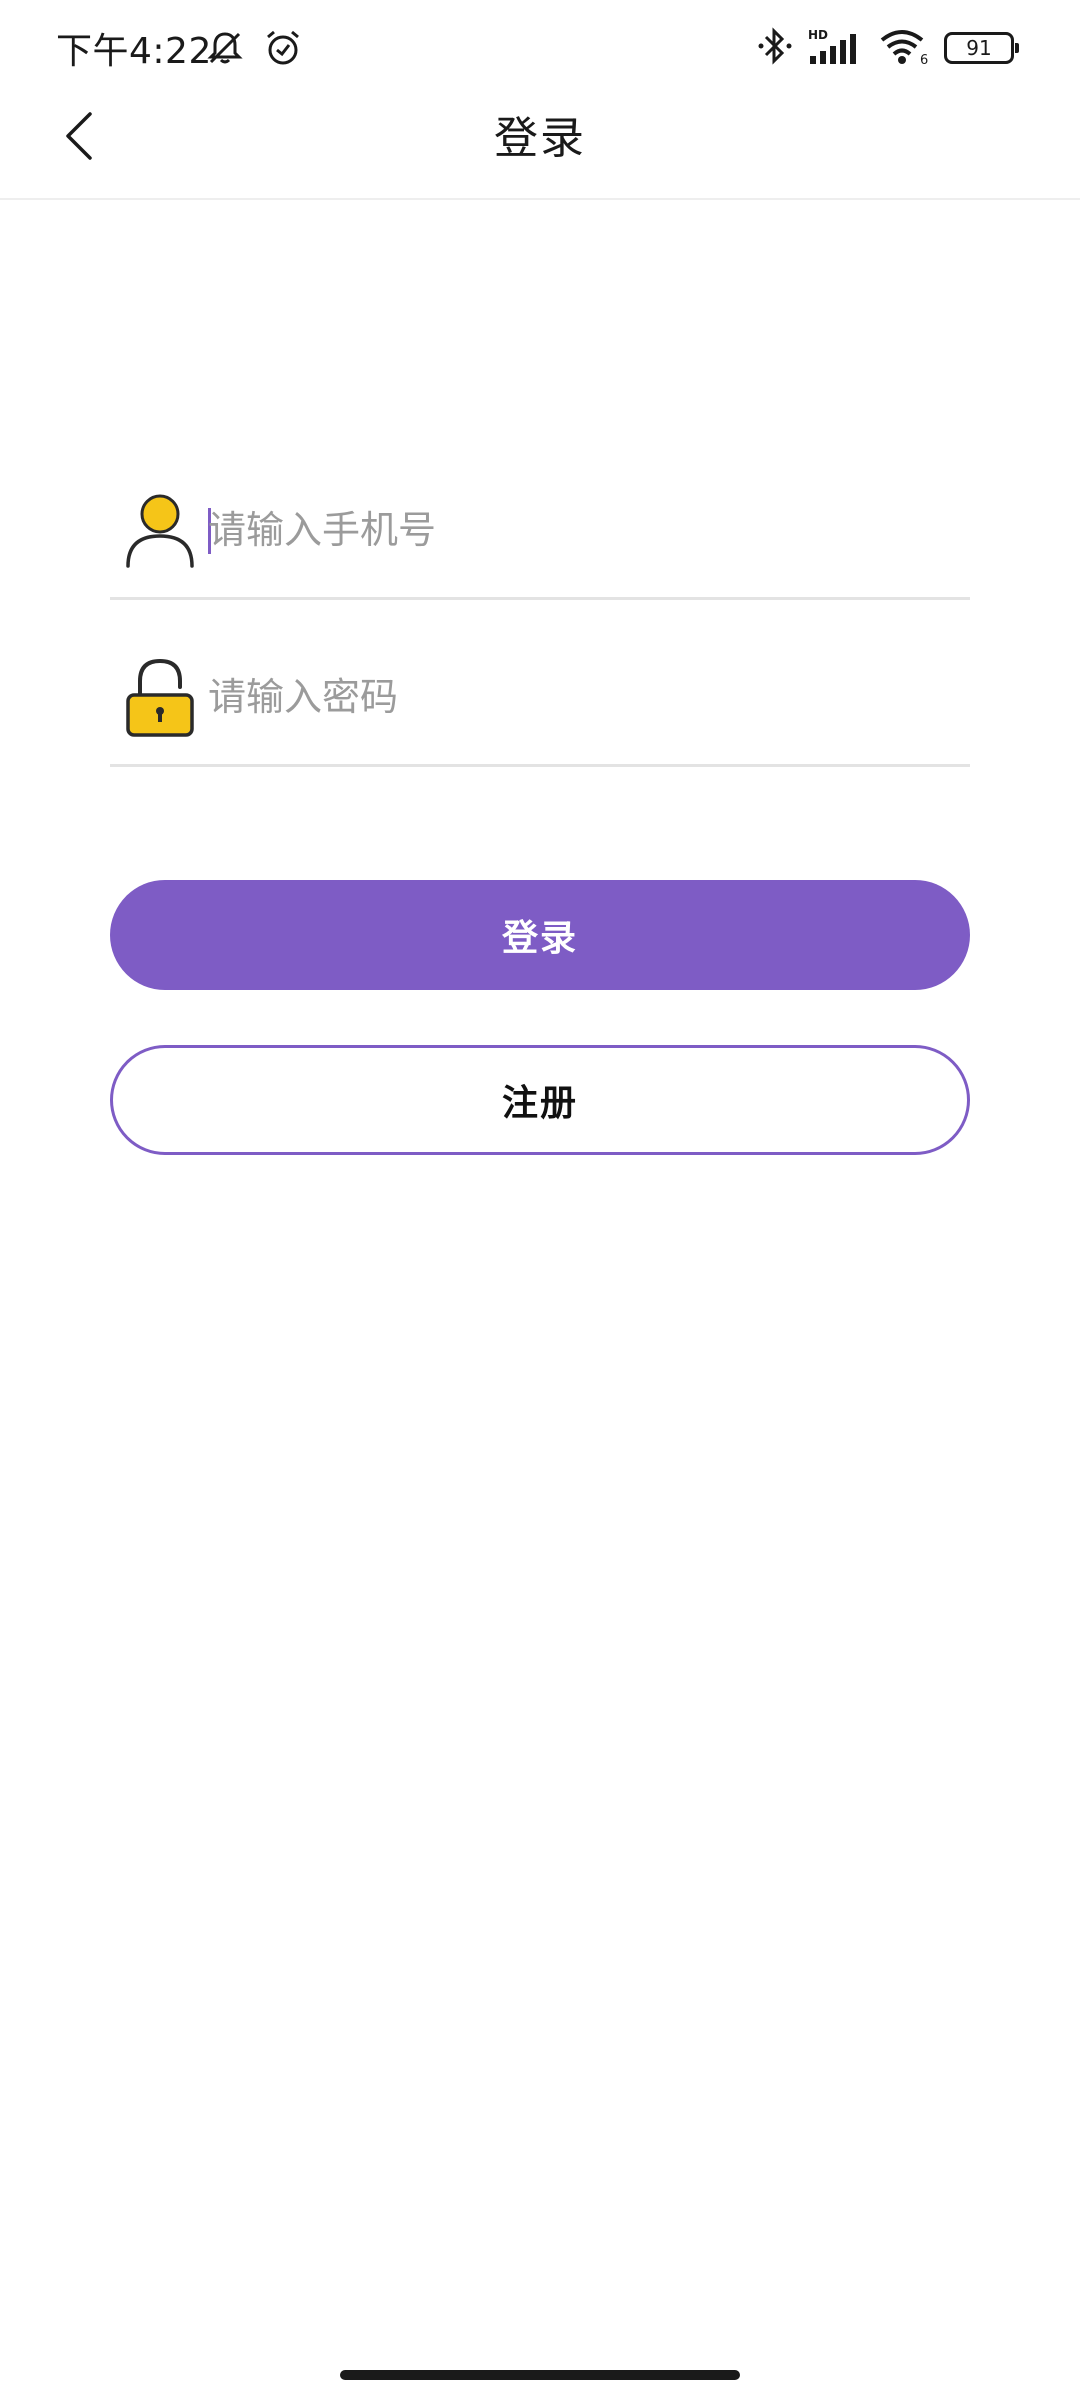 The width and height of the screenshot is (1080, 2400). Describe the element at coordinates (160, 697) in the screenshot. I see `padlock-icon` at that location.